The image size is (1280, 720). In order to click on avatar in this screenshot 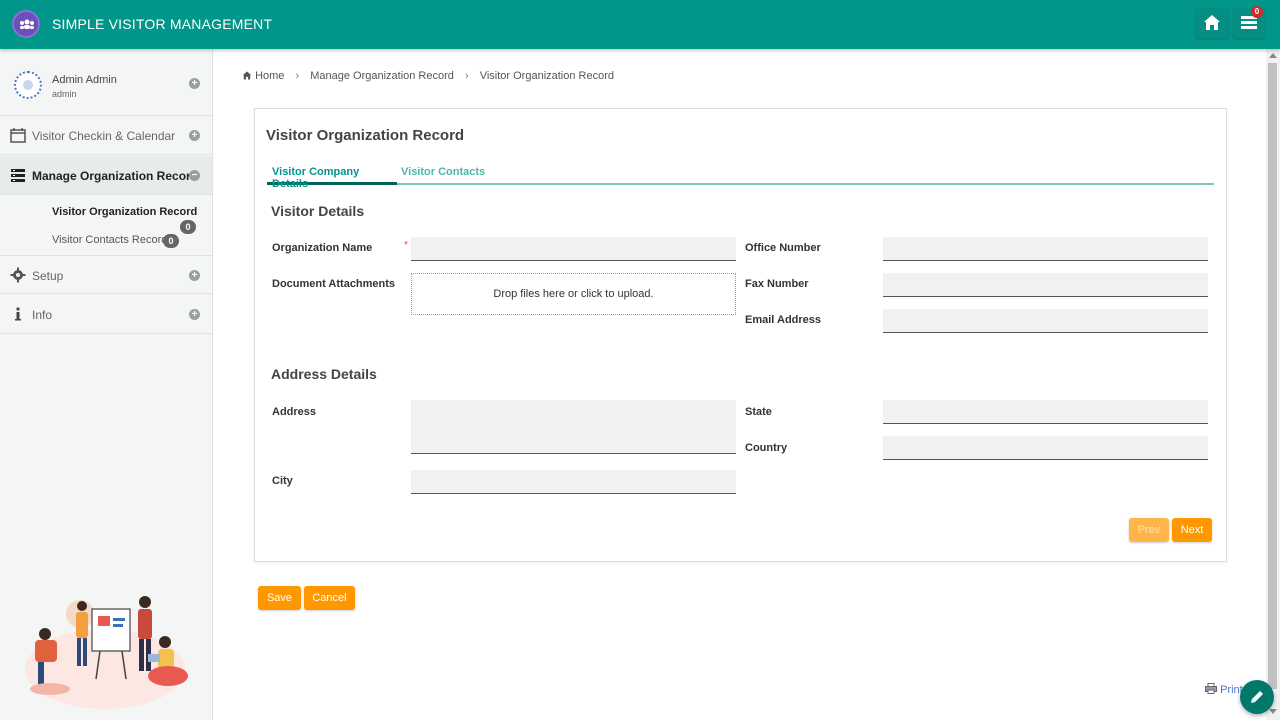, I will do `click(28, 85)`.